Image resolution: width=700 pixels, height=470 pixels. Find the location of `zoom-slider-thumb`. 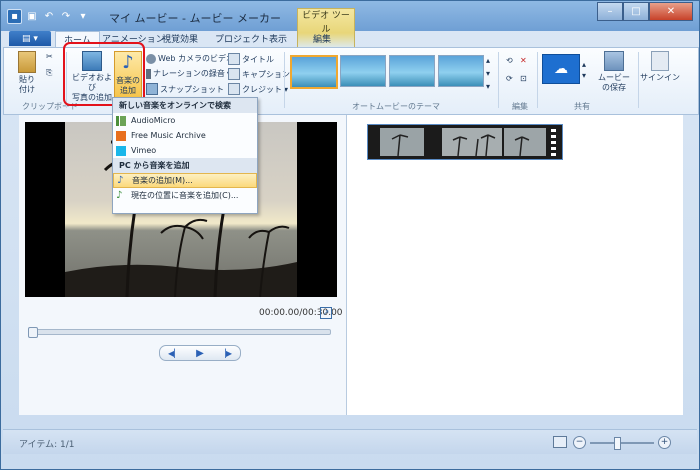

zoom-slider-thumb is located at coordinates (617, 443).